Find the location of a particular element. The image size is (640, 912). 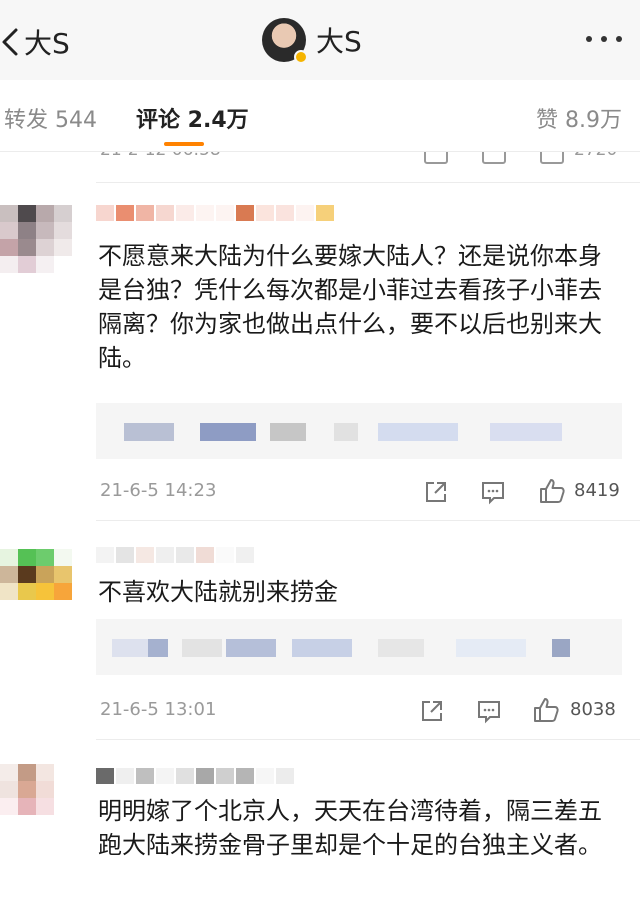

comment-time: 21-2-12 06:58 is located at coordinates (160, 156).